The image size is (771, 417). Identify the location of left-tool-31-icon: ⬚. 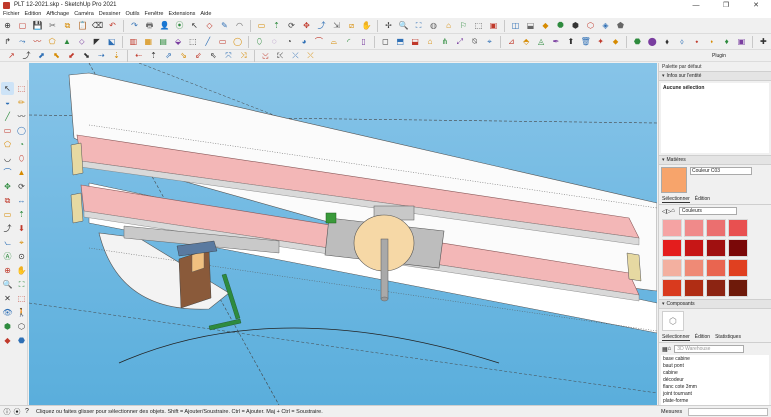
(21, 298).